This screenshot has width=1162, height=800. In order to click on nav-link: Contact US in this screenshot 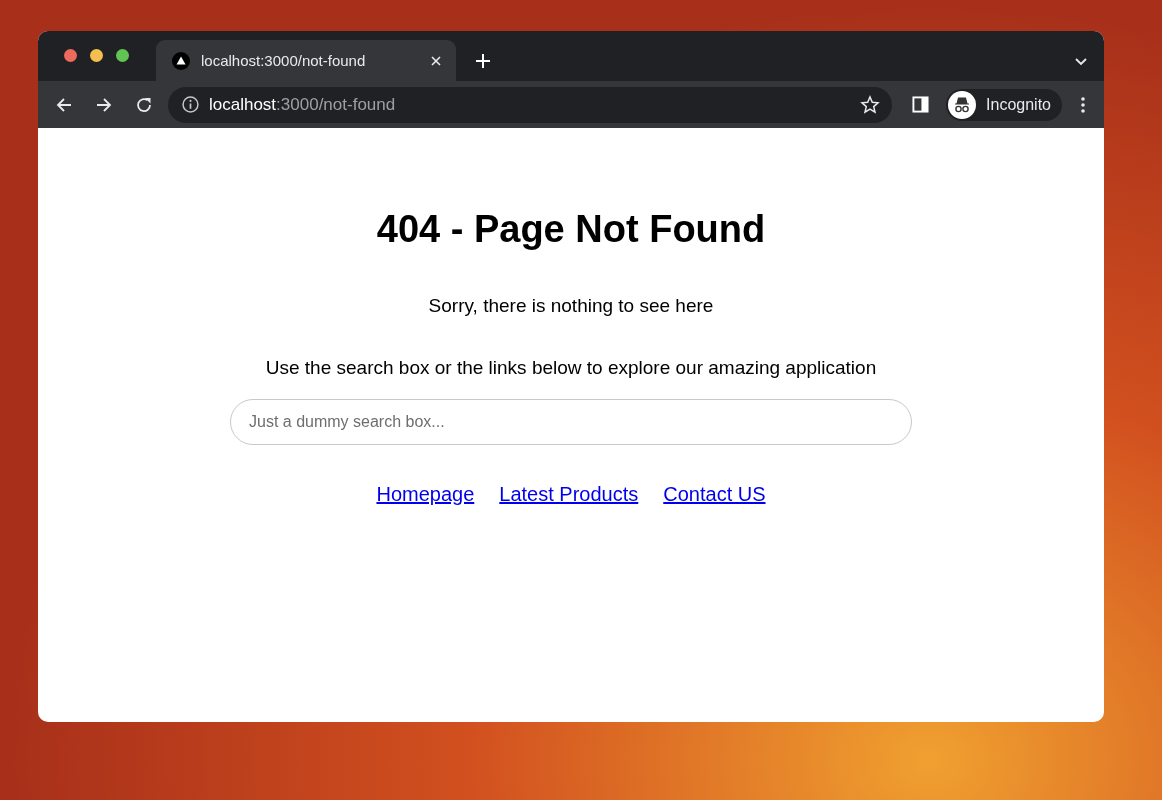, I will do `click(714, 494)`.